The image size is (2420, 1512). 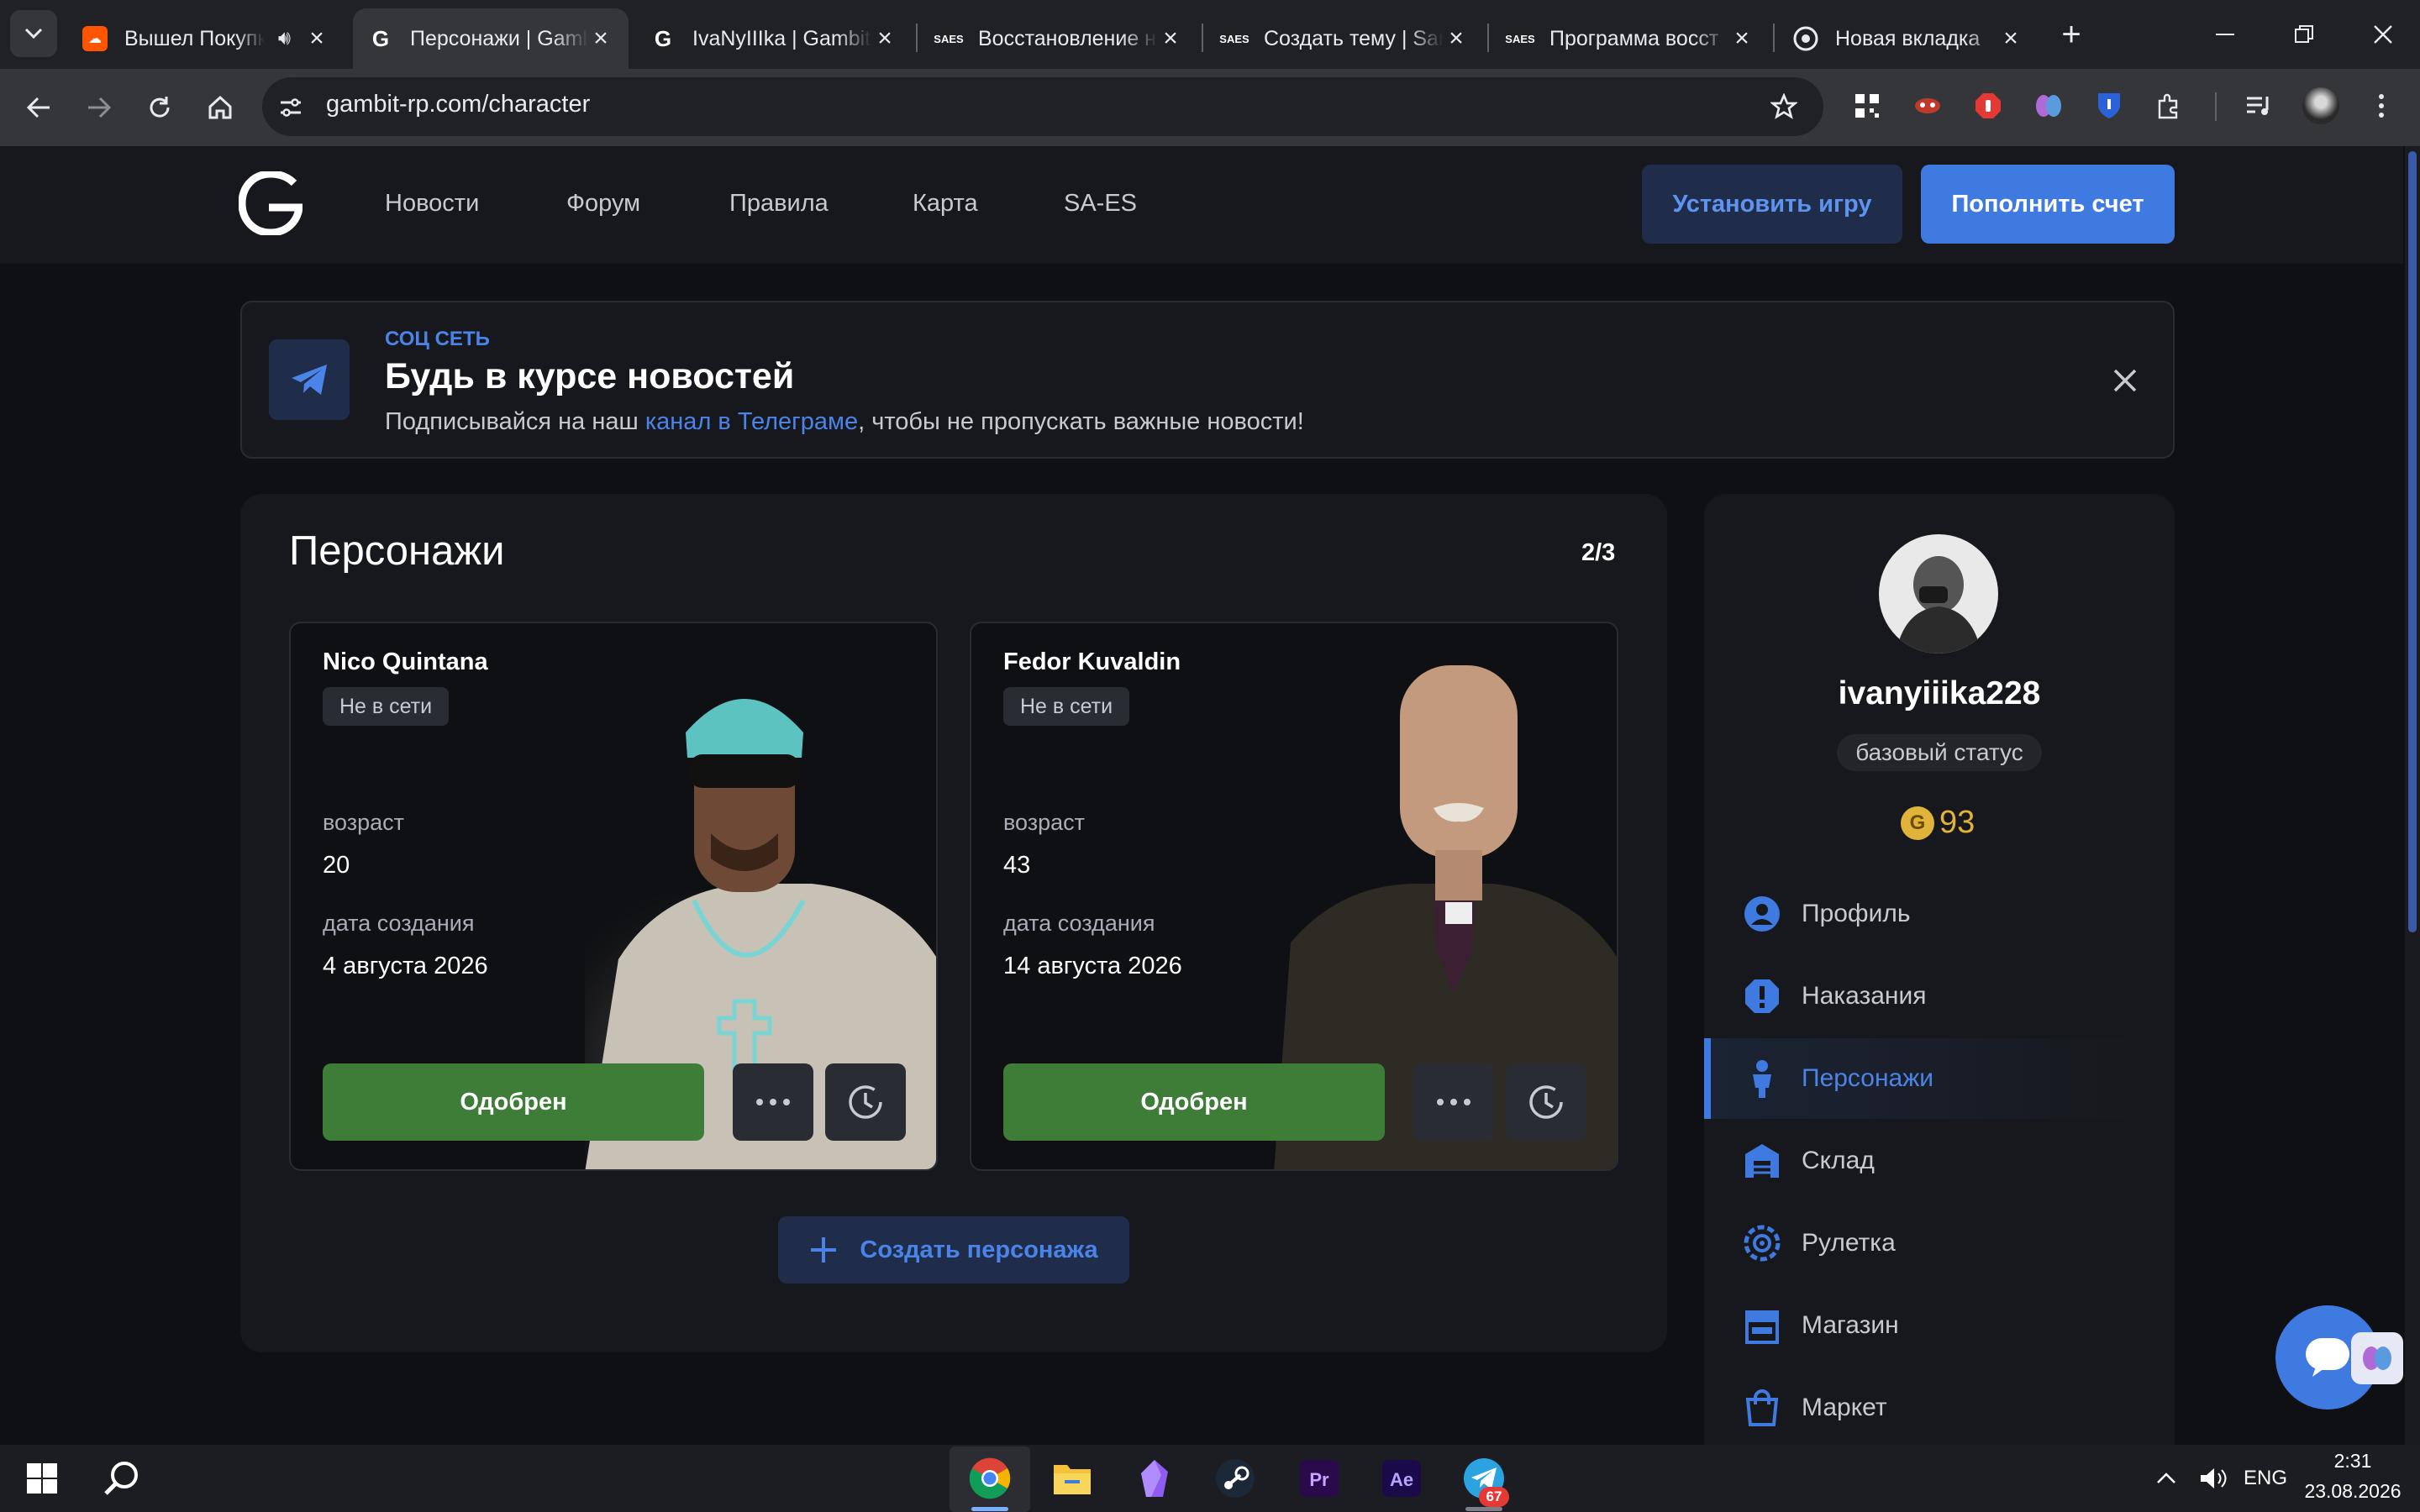 I want to click on close-window-icon, so click(x=2383, y=34).